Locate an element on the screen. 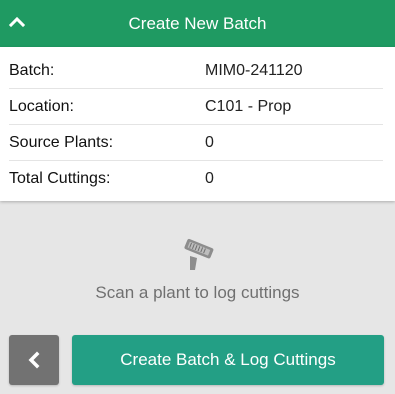  collapse-button is located at coordinates (17, 22).